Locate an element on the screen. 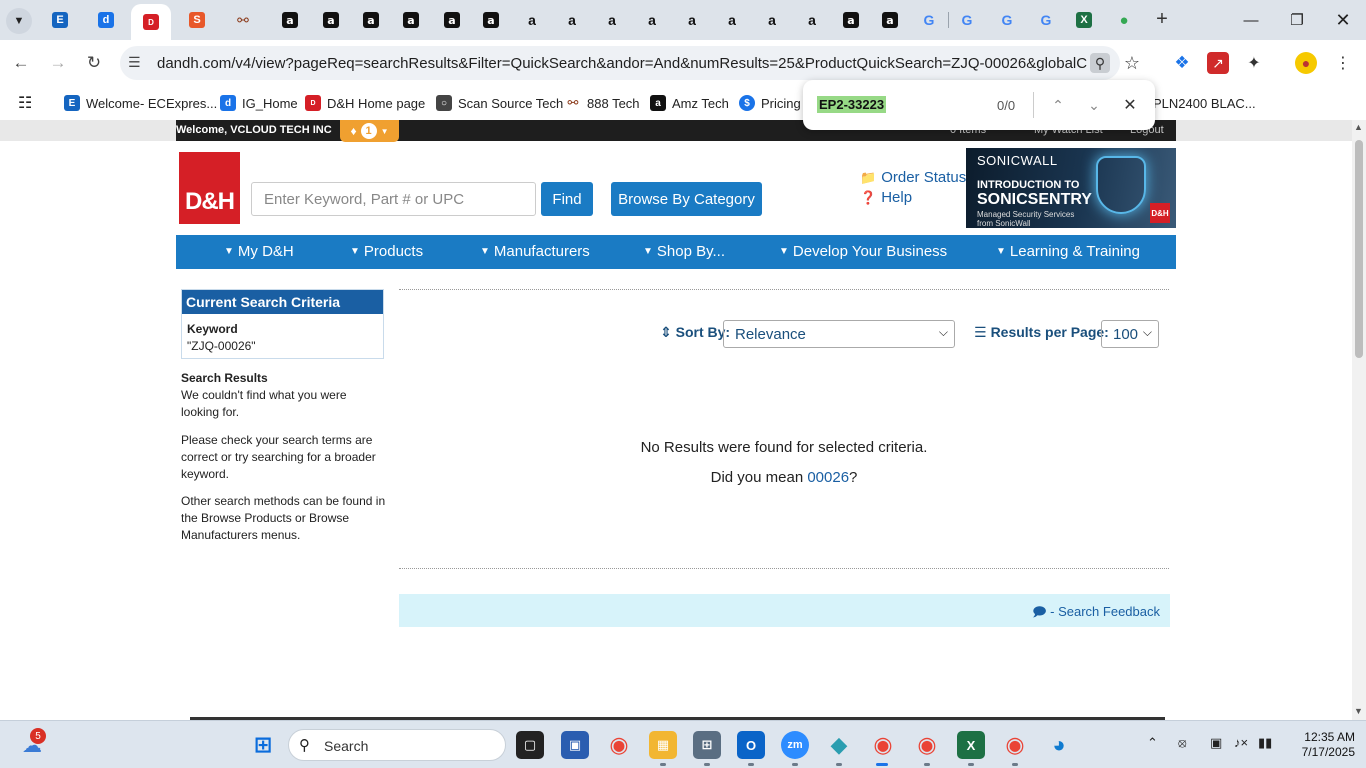  network-off-icon: ⦻ is located at coordinates (1182, 743).